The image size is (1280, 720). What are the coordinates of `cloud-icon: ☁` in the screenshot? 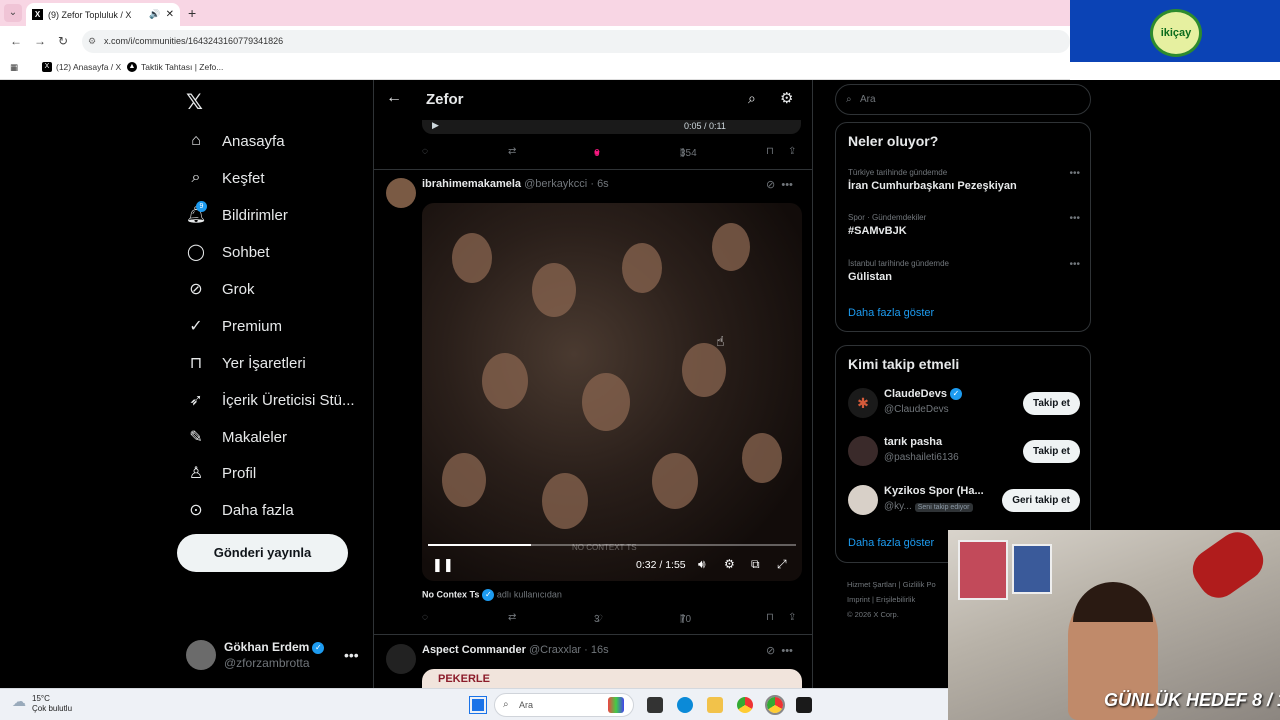 It's located at (19, 701).